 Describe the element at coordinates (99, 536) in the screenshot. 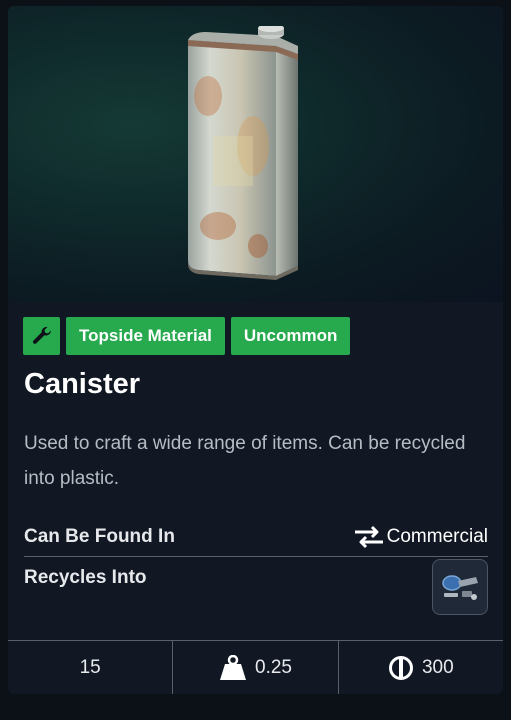

I see `found-in-label: Can Be Found In` at that location.